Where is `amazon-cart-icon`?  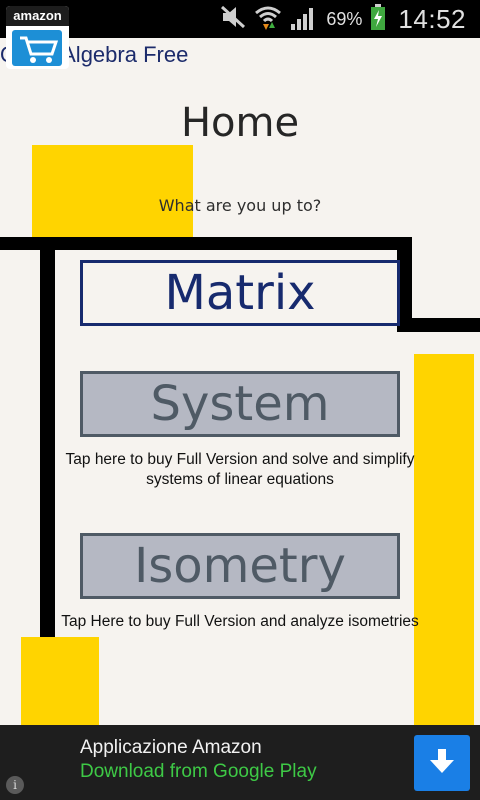
amazon-cart-icon is located at coordinates (37, 48).